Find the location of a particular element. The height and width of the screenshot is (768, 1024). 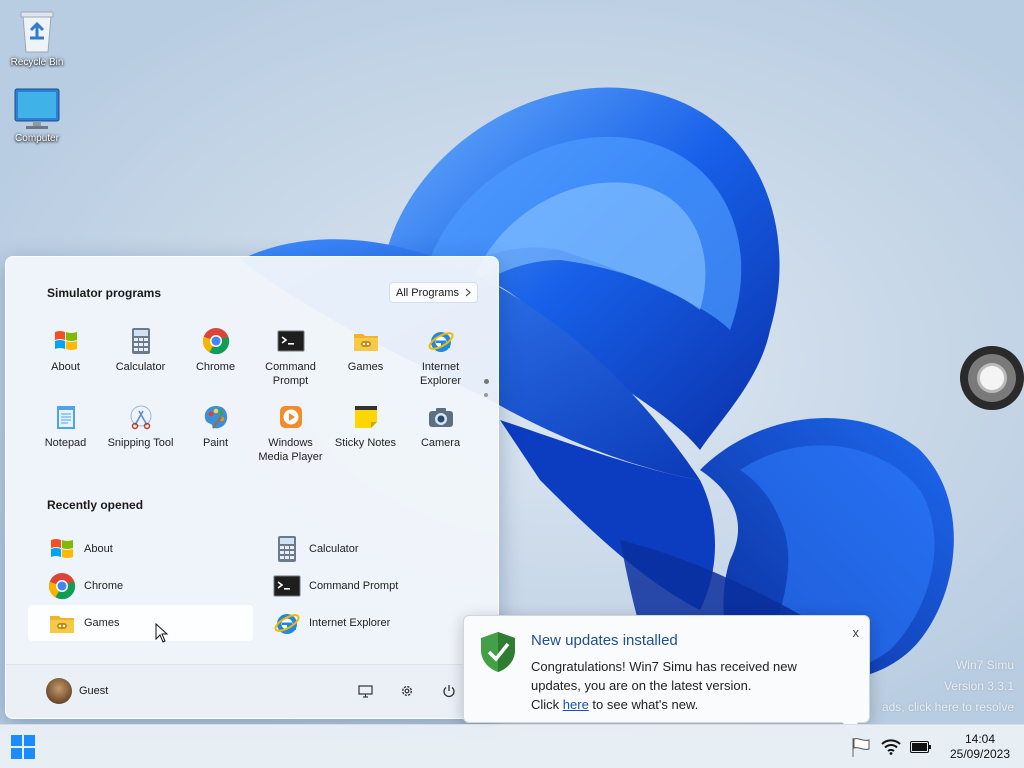

snipping-tool-icon is located at coordinates (140, 417).